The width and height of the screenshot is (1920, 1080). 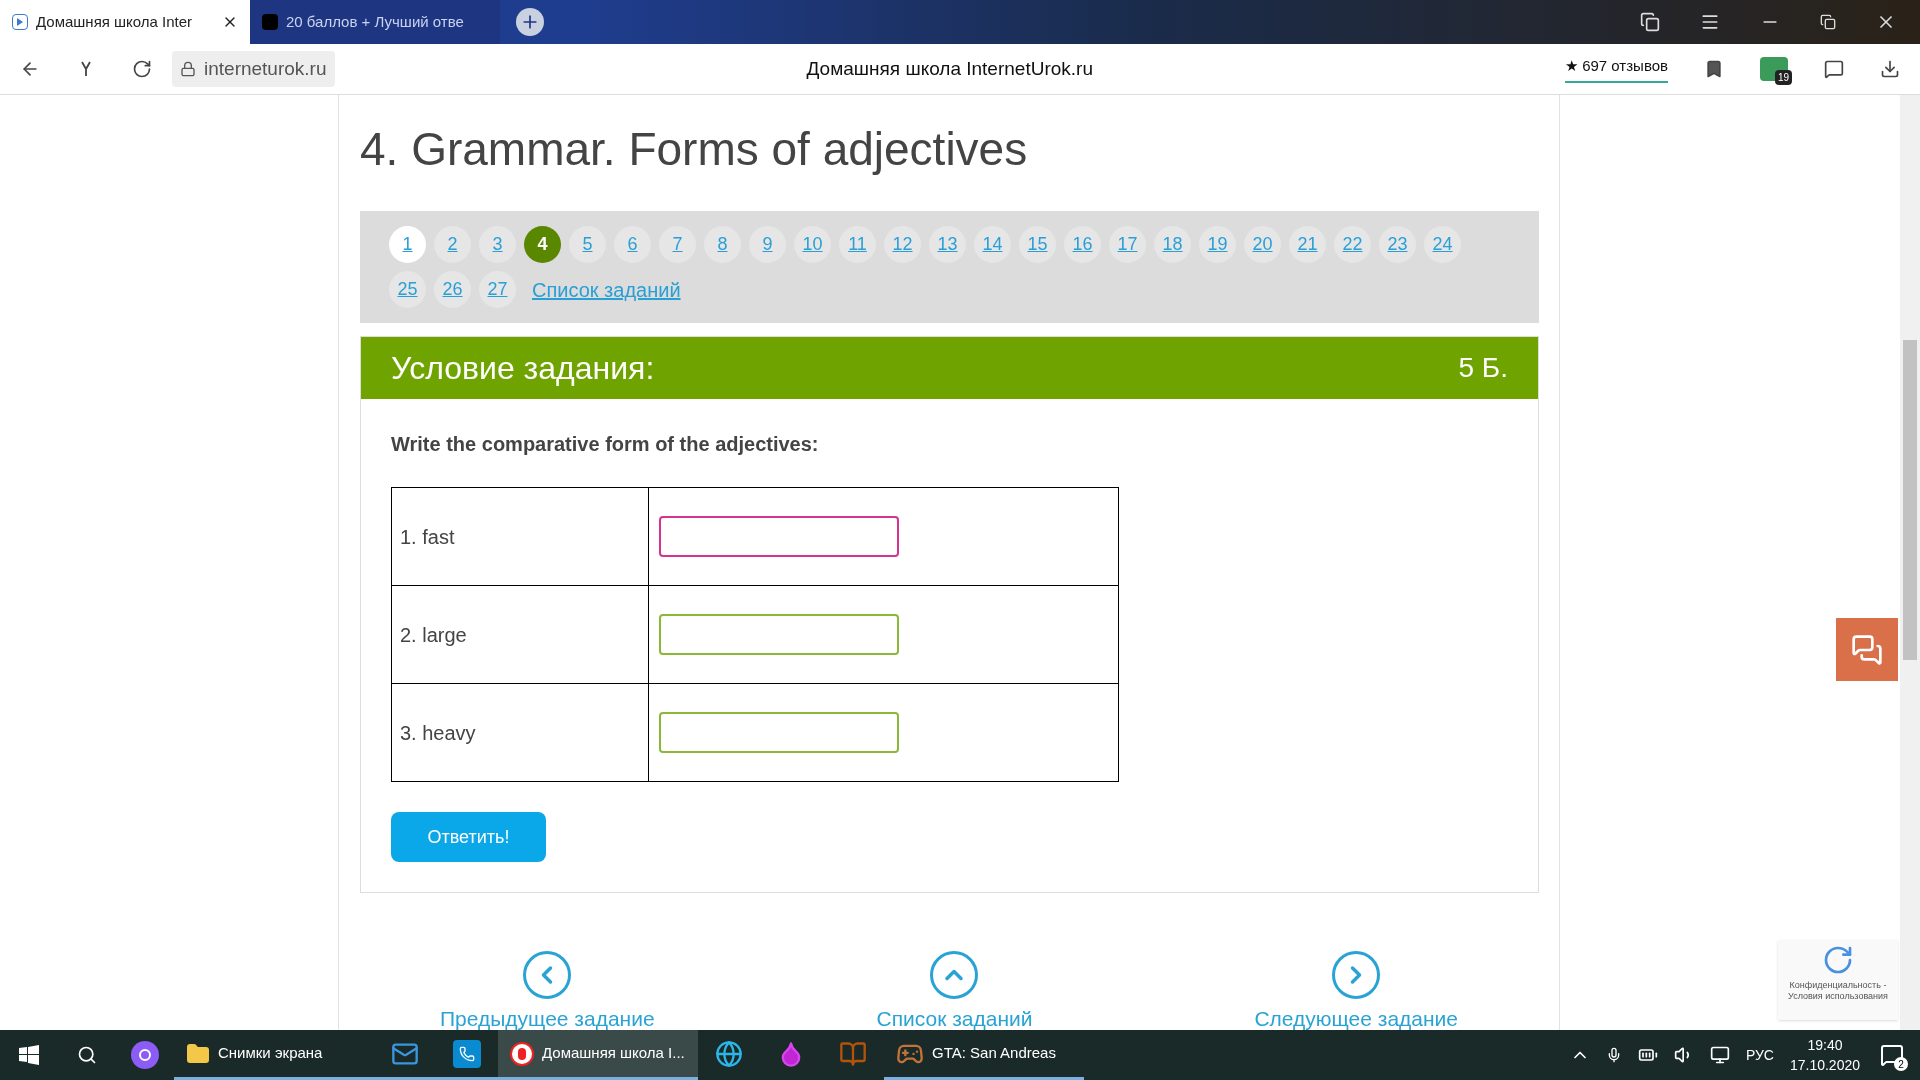 I want to click on page-number-link: 22, so click(x=1352, y=244).